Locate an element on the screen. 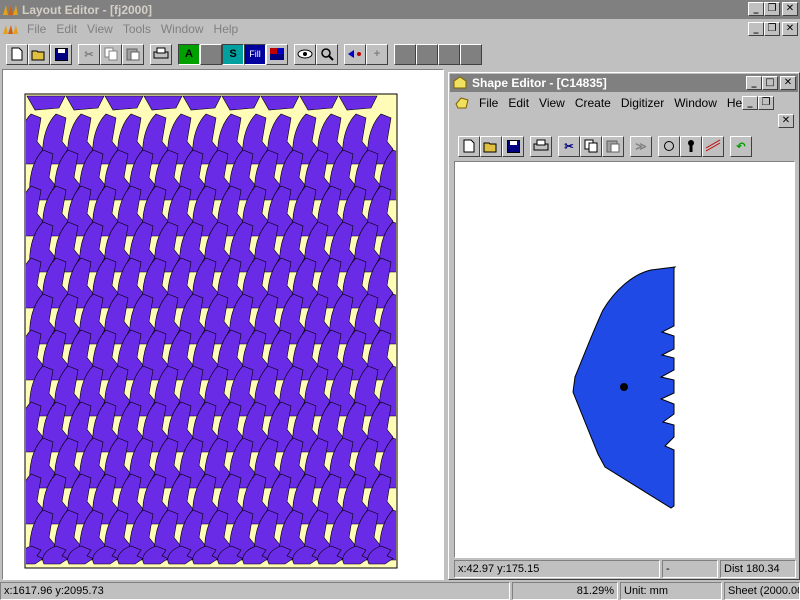  se-cut-icon: ✂ is located at coordinates (569, 146).